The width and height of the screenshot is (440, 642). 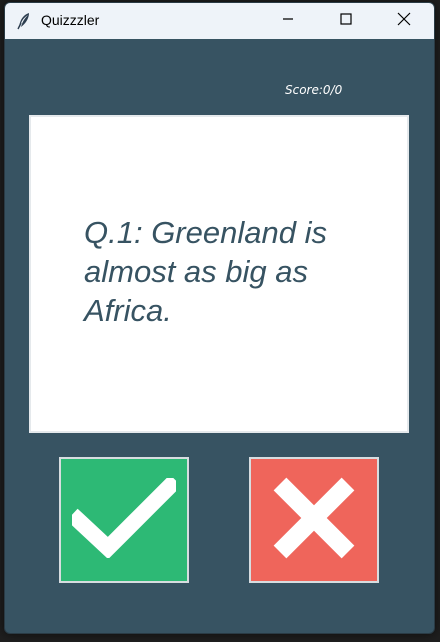 I want to click on score-label: Score:0/0, so click(x=314, y=90).